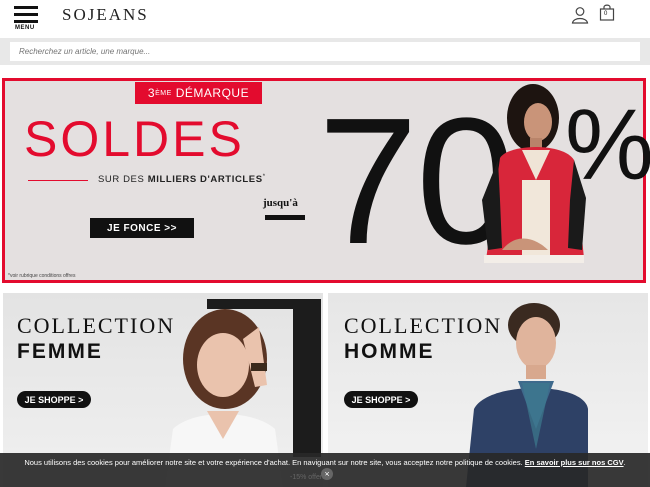  Describe the element at coordinates (26, 7) in the screenshot. I see `hamburger-icon` at that location.